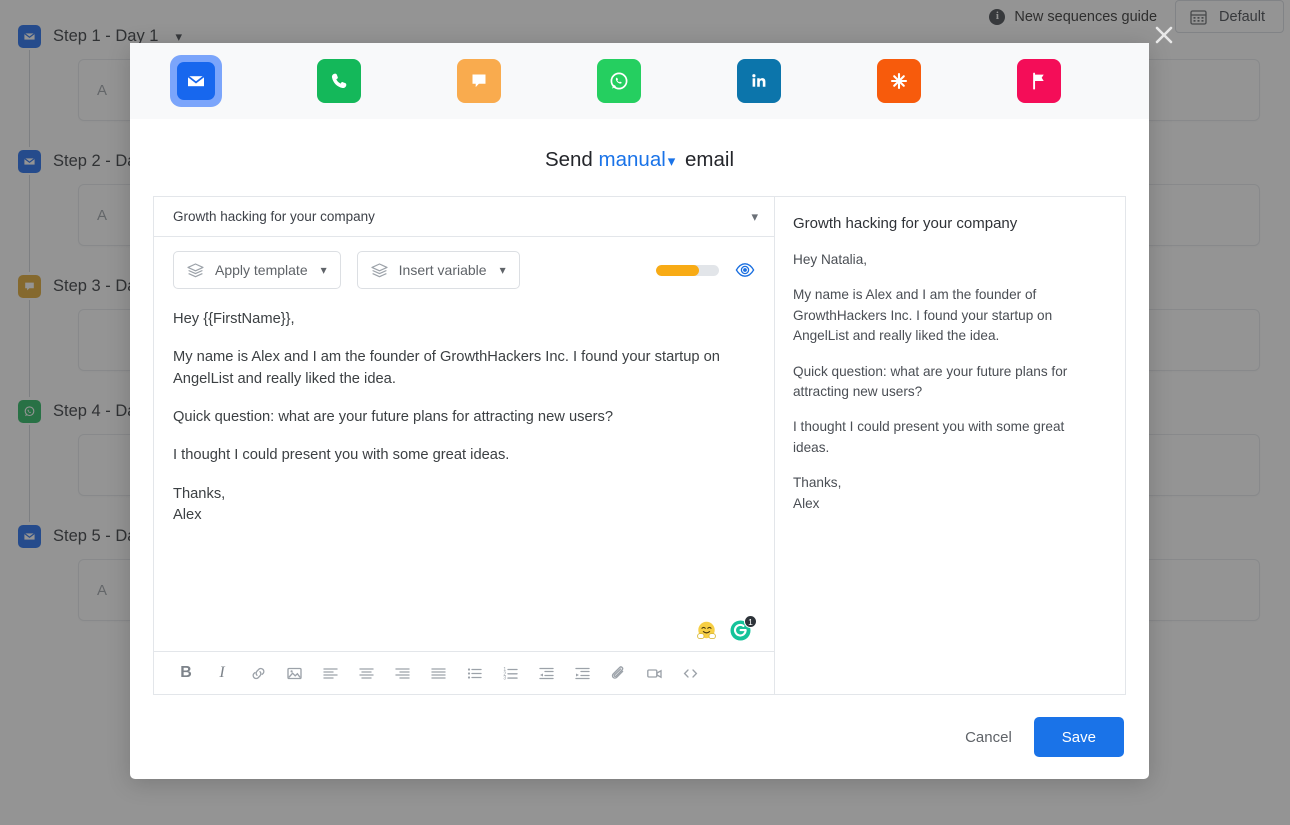 This screenshot has height=825, width=1290. I want to click on bold-icon: B, so click(186, 672).